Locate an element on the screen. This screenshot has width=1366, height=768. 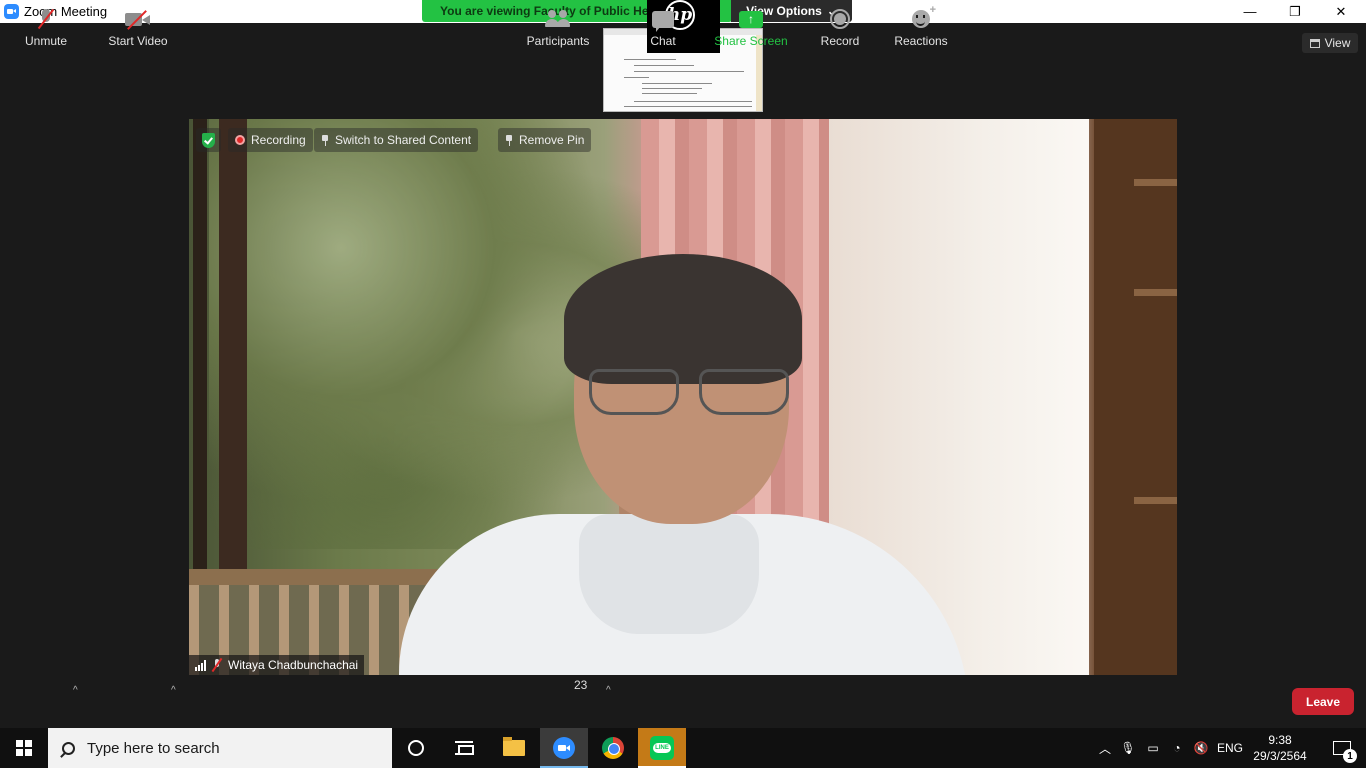
microphone-muted-icon is located at coordinates (46, 19).